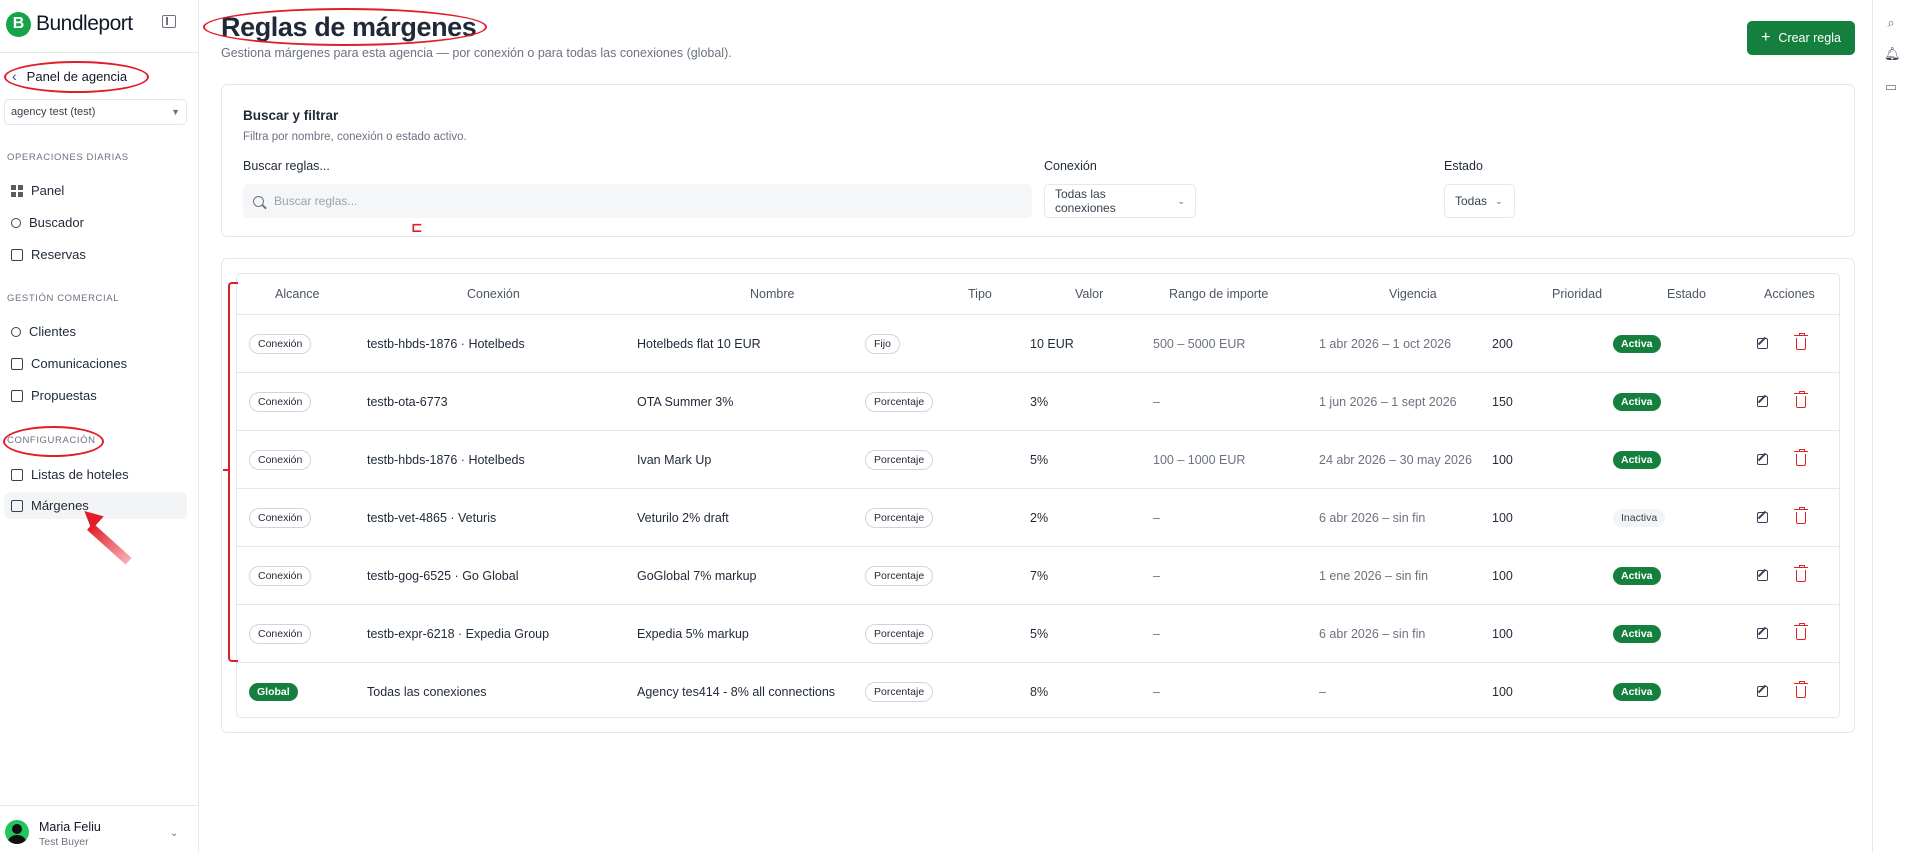 The width and height of the screenshot is (1907, 852). I want to click on sidebar-collapse-icon, so click(169, 21).